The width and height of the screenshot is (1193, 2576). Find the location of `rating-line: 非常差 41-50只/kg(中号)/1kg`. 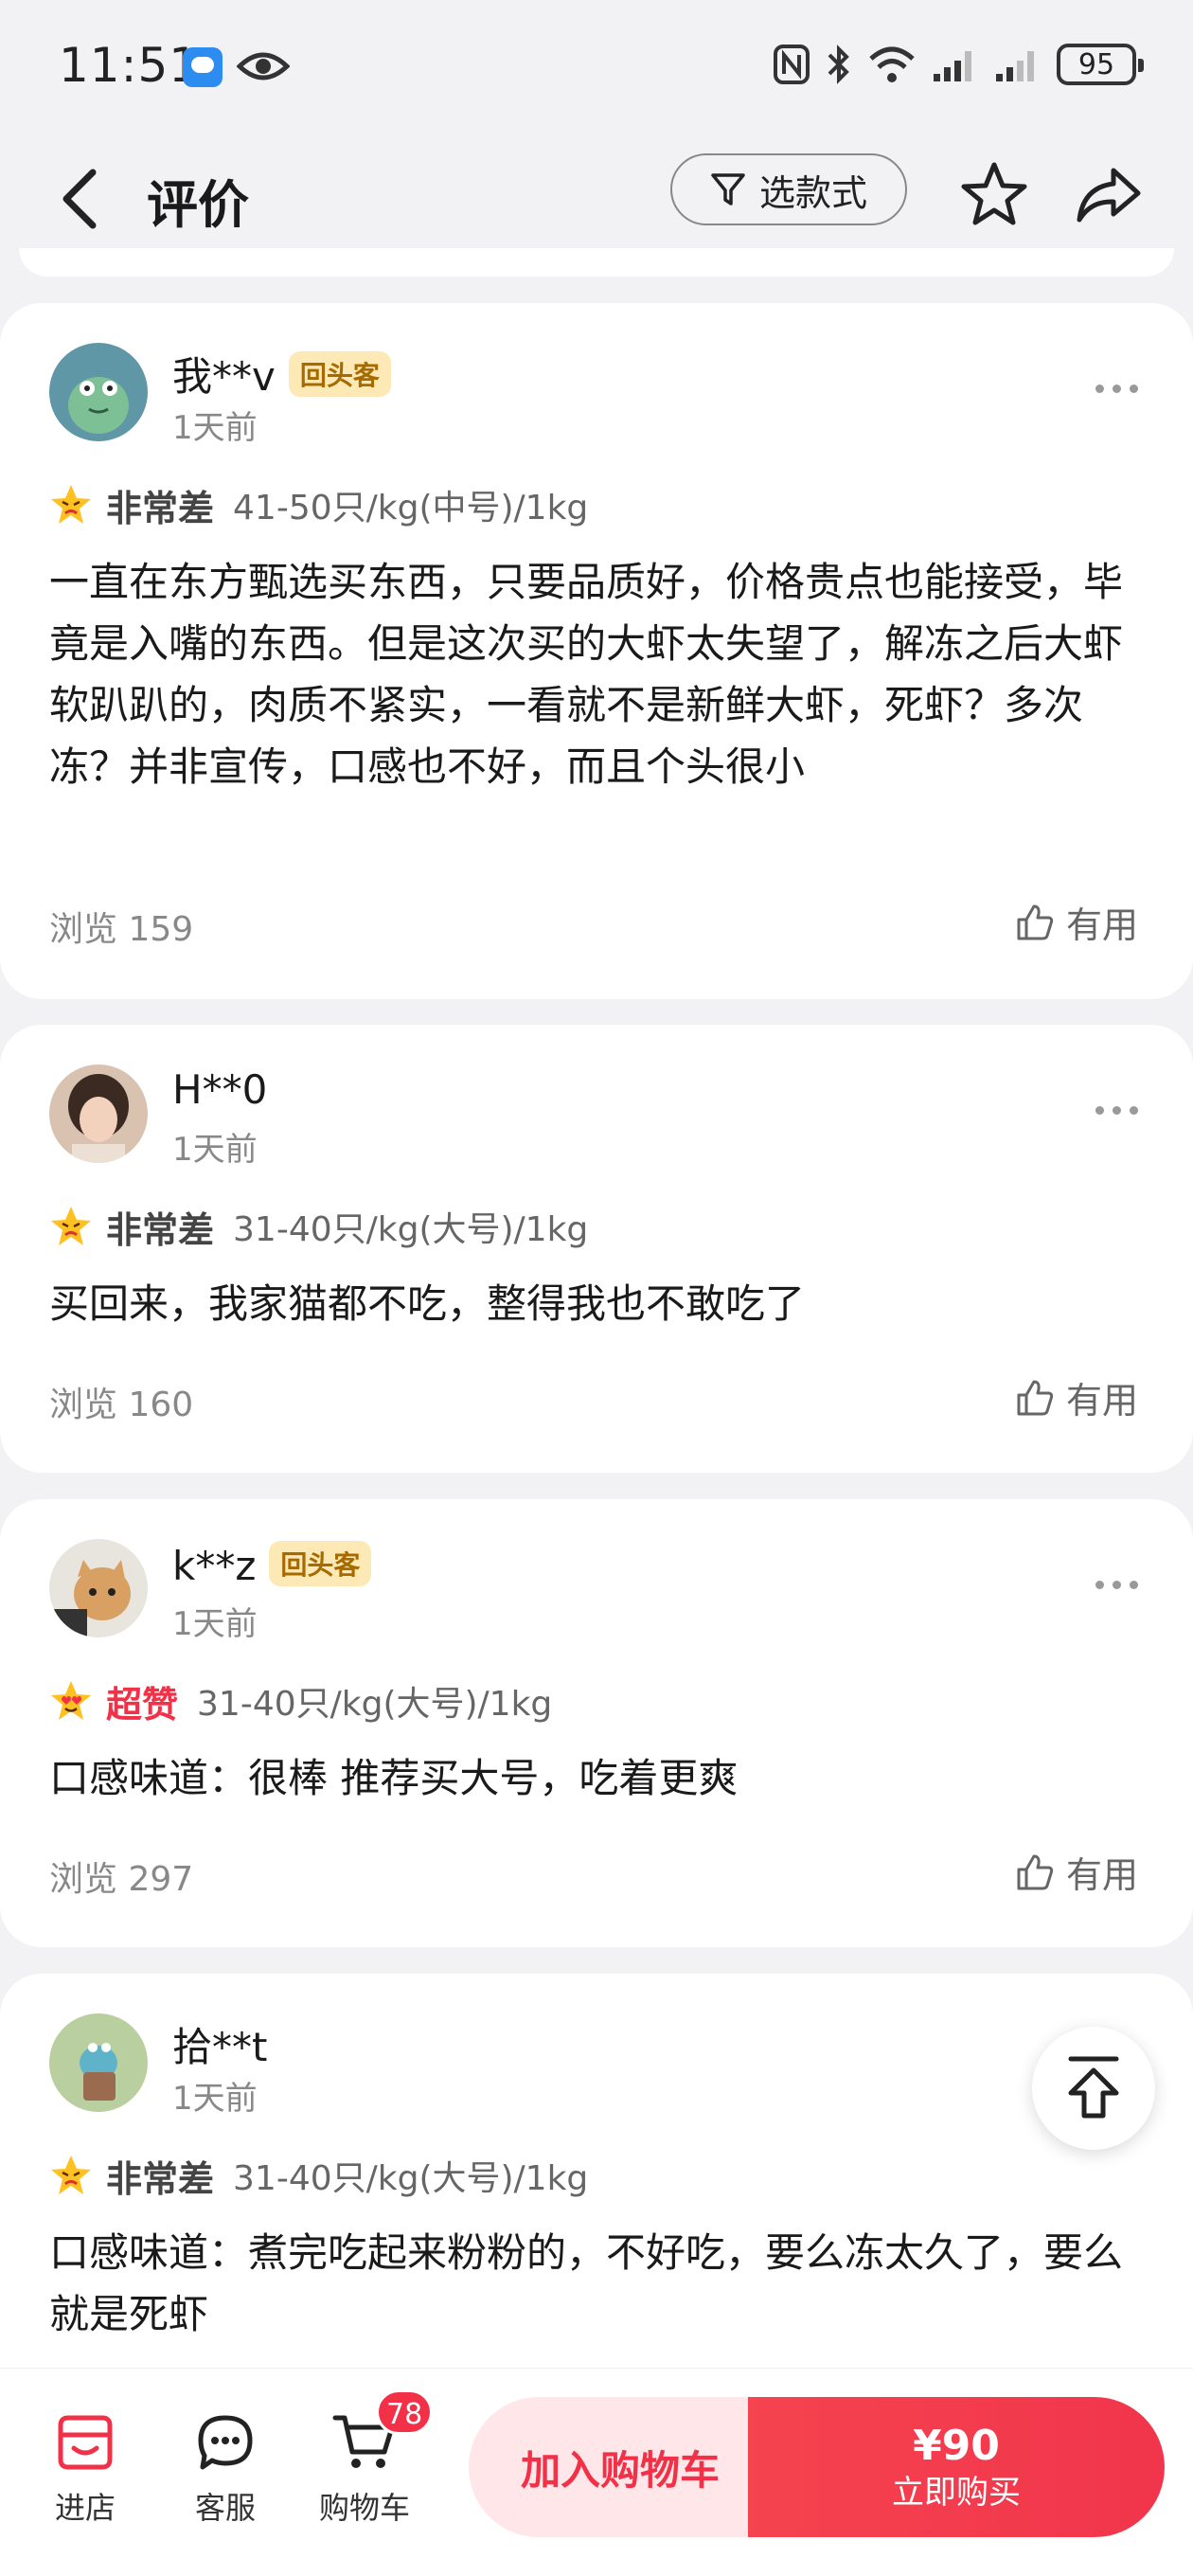

rating-line: 非常差 41-50只/kg(中号)/1kg is located at coordinates (319, 505).